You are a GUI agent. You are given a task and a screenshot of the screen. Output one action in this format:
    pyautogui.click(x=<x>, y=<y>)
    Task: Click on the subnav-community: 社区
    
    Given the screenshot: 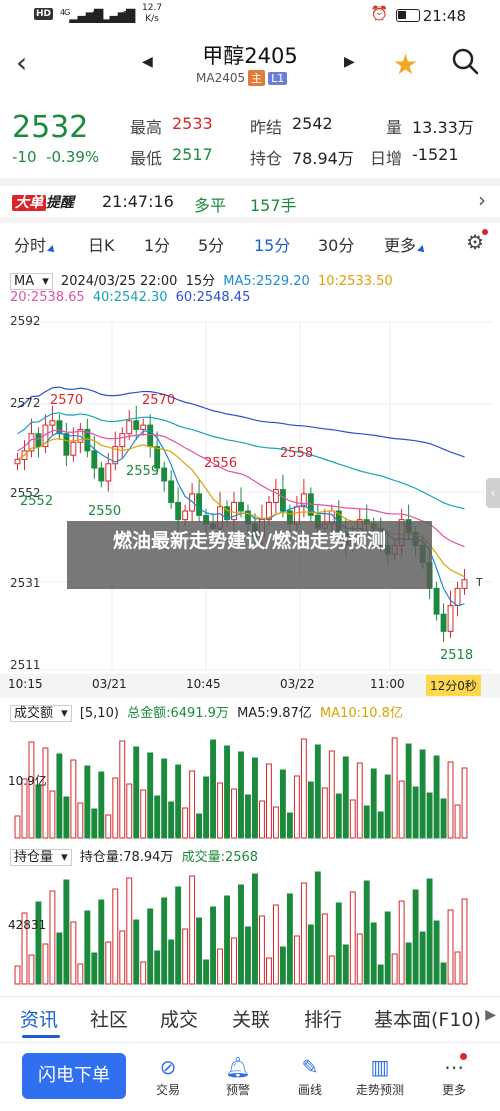 What is the action you would take?
    pyautogui.click(x=109, y=1018)
    